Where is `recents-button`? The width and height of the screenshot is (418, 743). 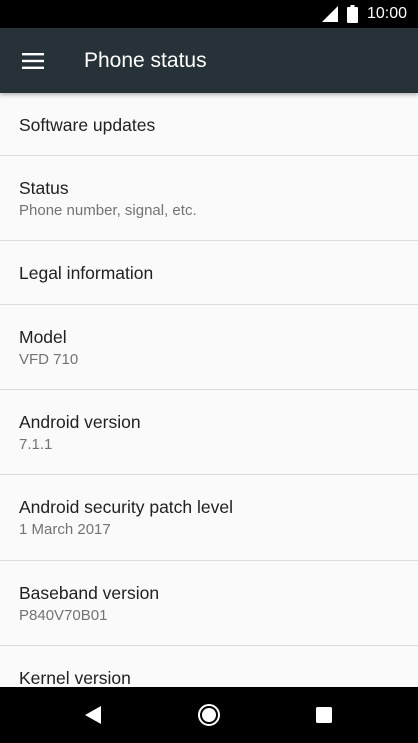 recents-button is located at coordinates (324, 715).